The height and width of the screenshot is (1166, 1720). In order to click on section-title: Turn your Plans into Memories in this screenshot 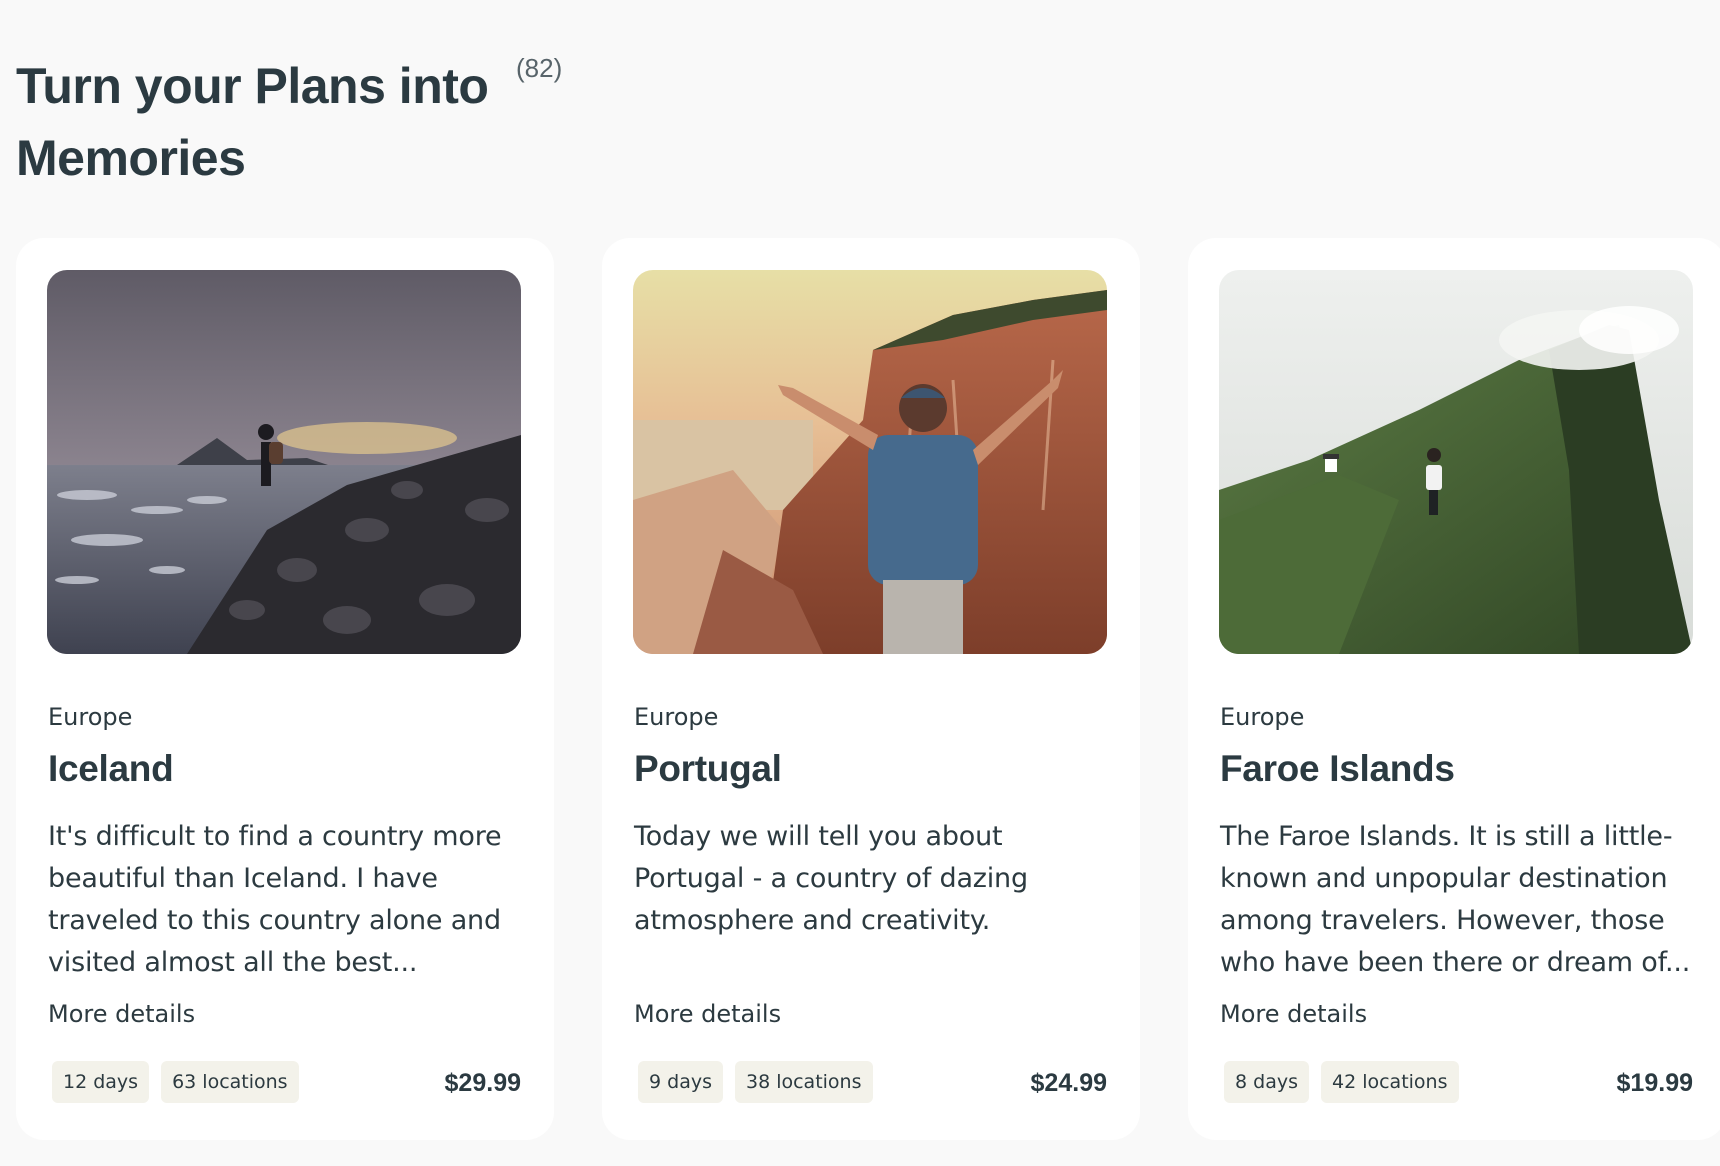, I will do `click(252, 122)`.